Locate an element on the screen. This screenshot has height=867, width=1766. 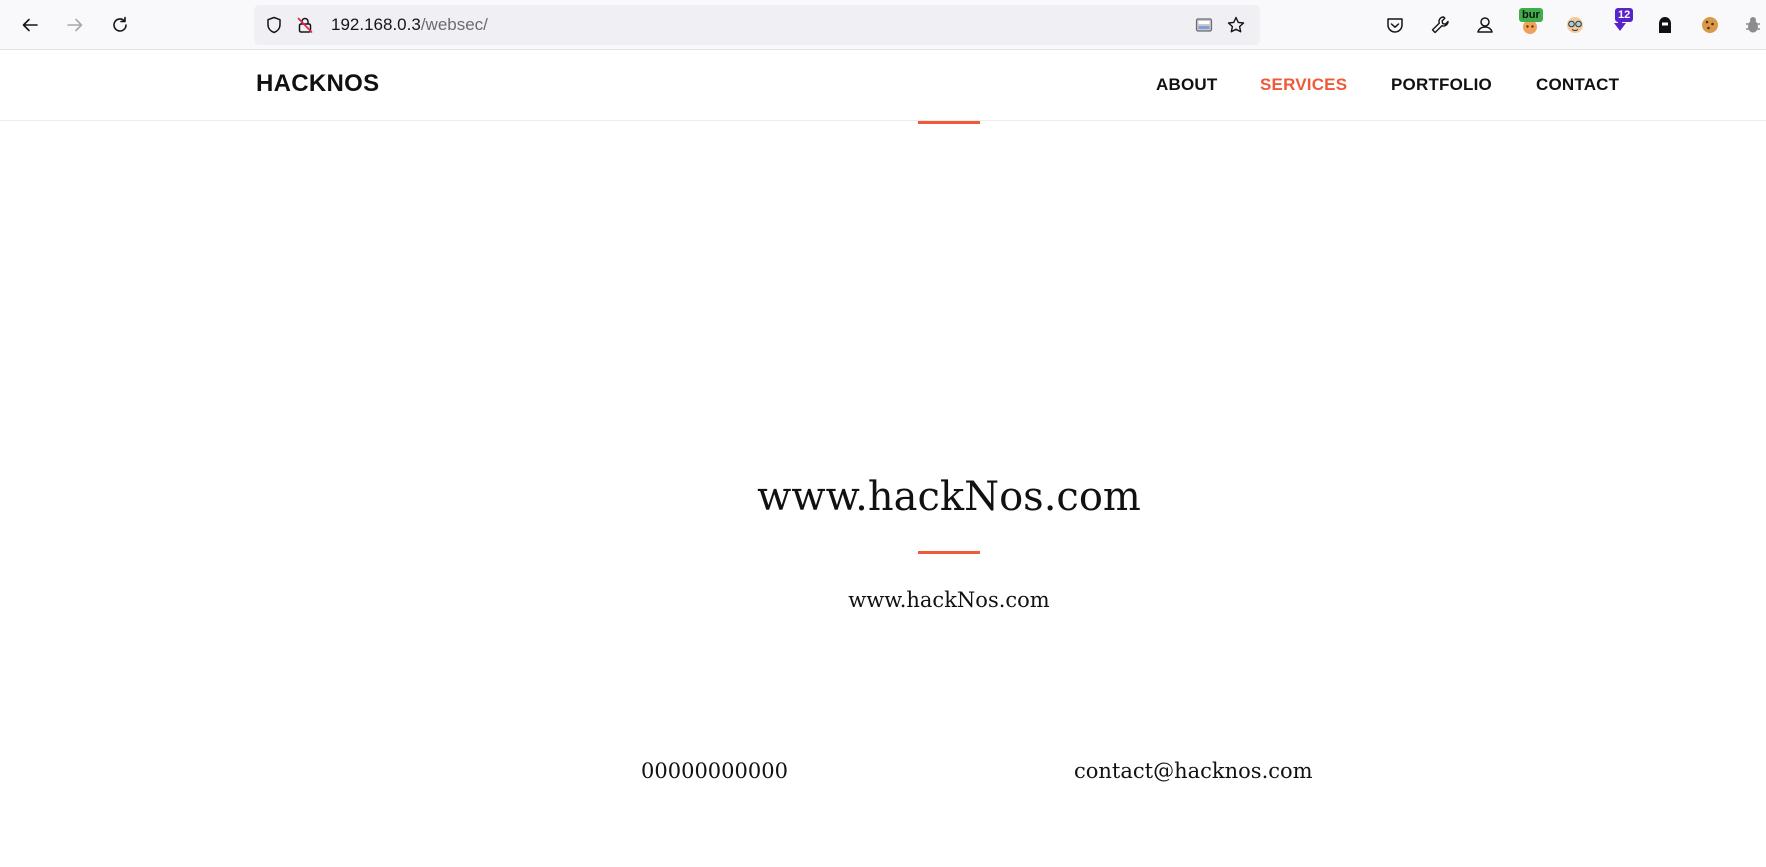
contact-phone: 00000000000 is located at coordinates (714, 771).